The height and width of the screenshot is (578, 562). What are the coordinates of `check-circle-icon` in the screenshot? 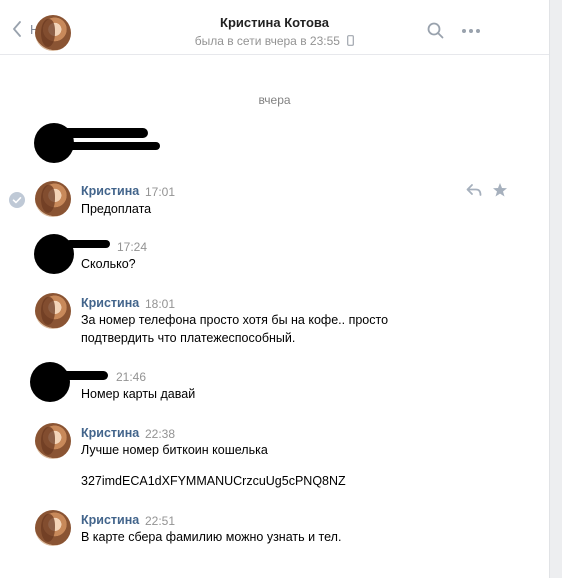 It's located at (17, 200).